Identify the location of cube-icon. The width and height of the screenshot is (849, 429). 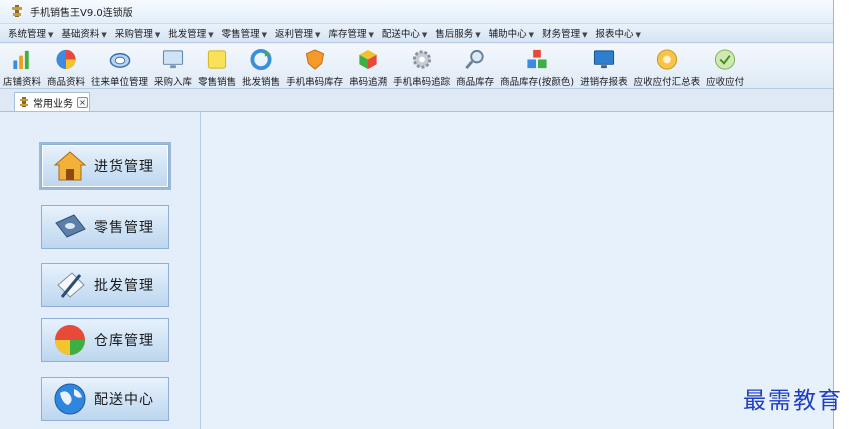
(368, 59).